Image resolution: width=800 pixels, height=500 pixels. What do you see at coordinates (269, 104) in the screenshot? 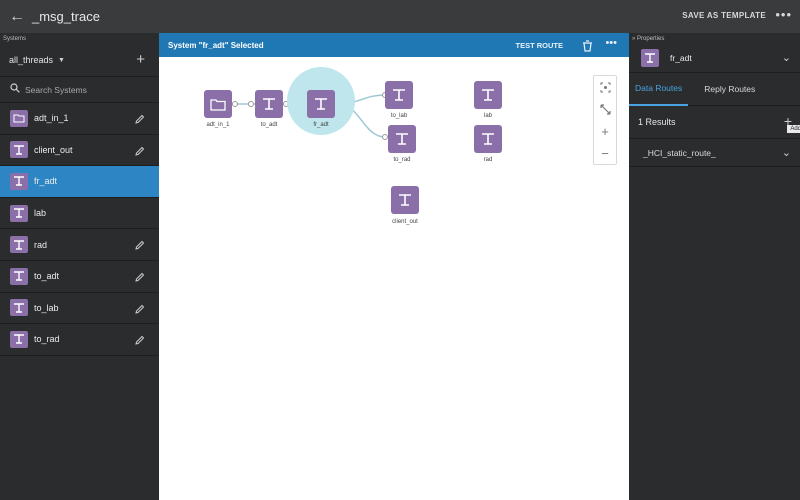
I see `node-to-adt` at bounding box center [269, 104].